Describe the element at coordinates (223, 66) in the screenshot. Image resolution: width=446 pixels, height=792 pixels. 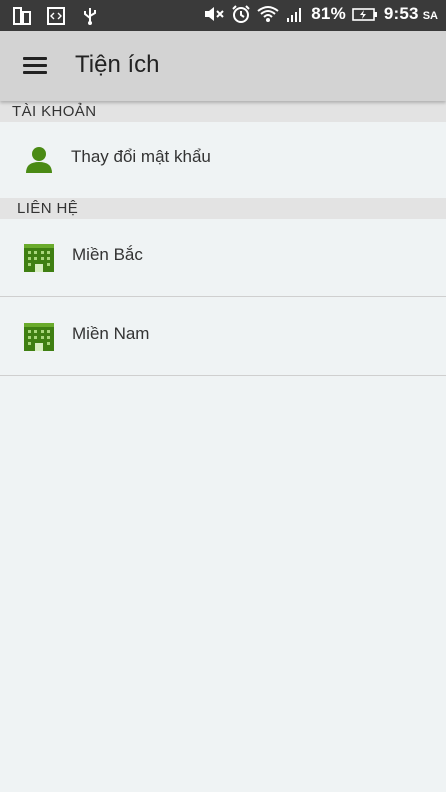
I see `app-bar: Tiện ích` at that location.